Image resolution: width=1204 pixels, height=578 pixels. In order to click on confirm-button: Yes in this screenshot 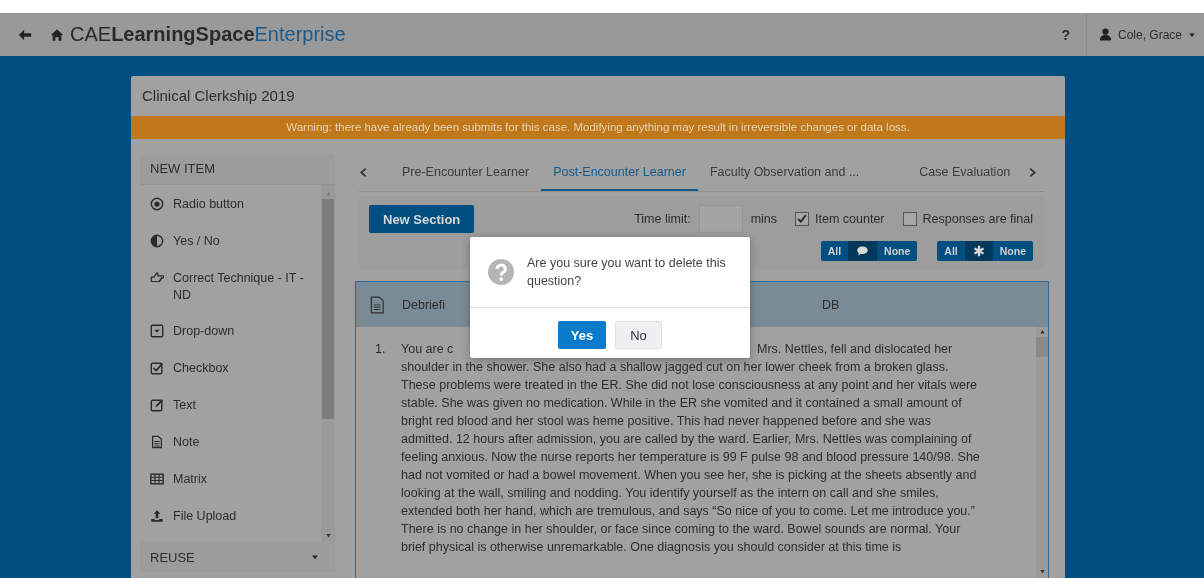, I will do `click(582, 335)`.